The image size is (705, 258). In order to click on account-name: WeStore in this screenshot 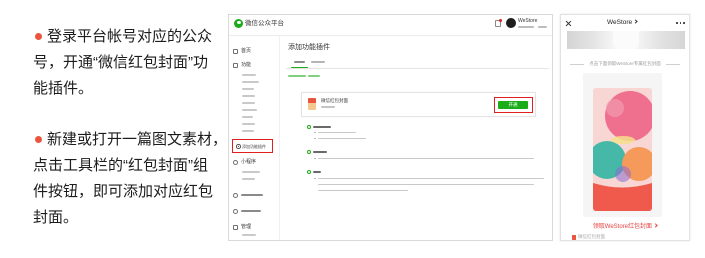, I will do `click(527, 21)`.